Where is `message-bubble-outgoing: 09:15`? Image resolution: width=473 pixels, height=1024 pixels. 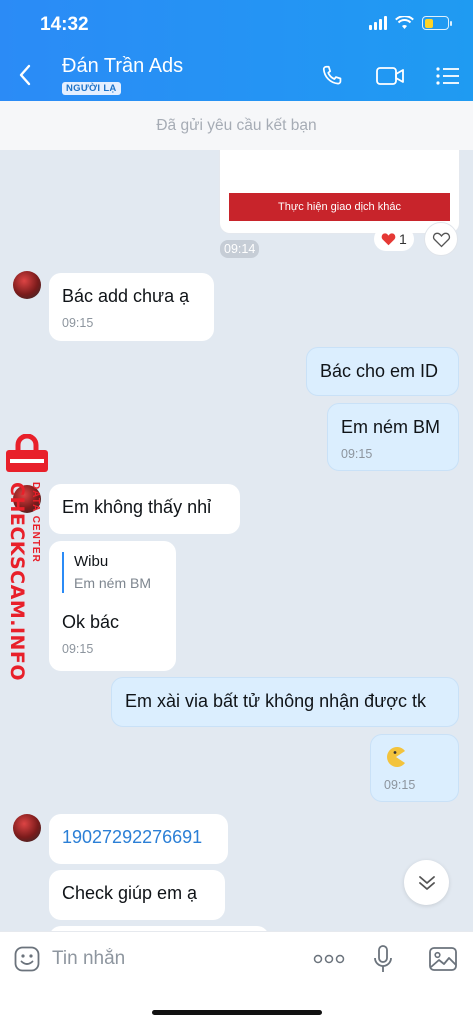 message-bubble-outgoing: 09:15 is located at coordinates (414, 768).